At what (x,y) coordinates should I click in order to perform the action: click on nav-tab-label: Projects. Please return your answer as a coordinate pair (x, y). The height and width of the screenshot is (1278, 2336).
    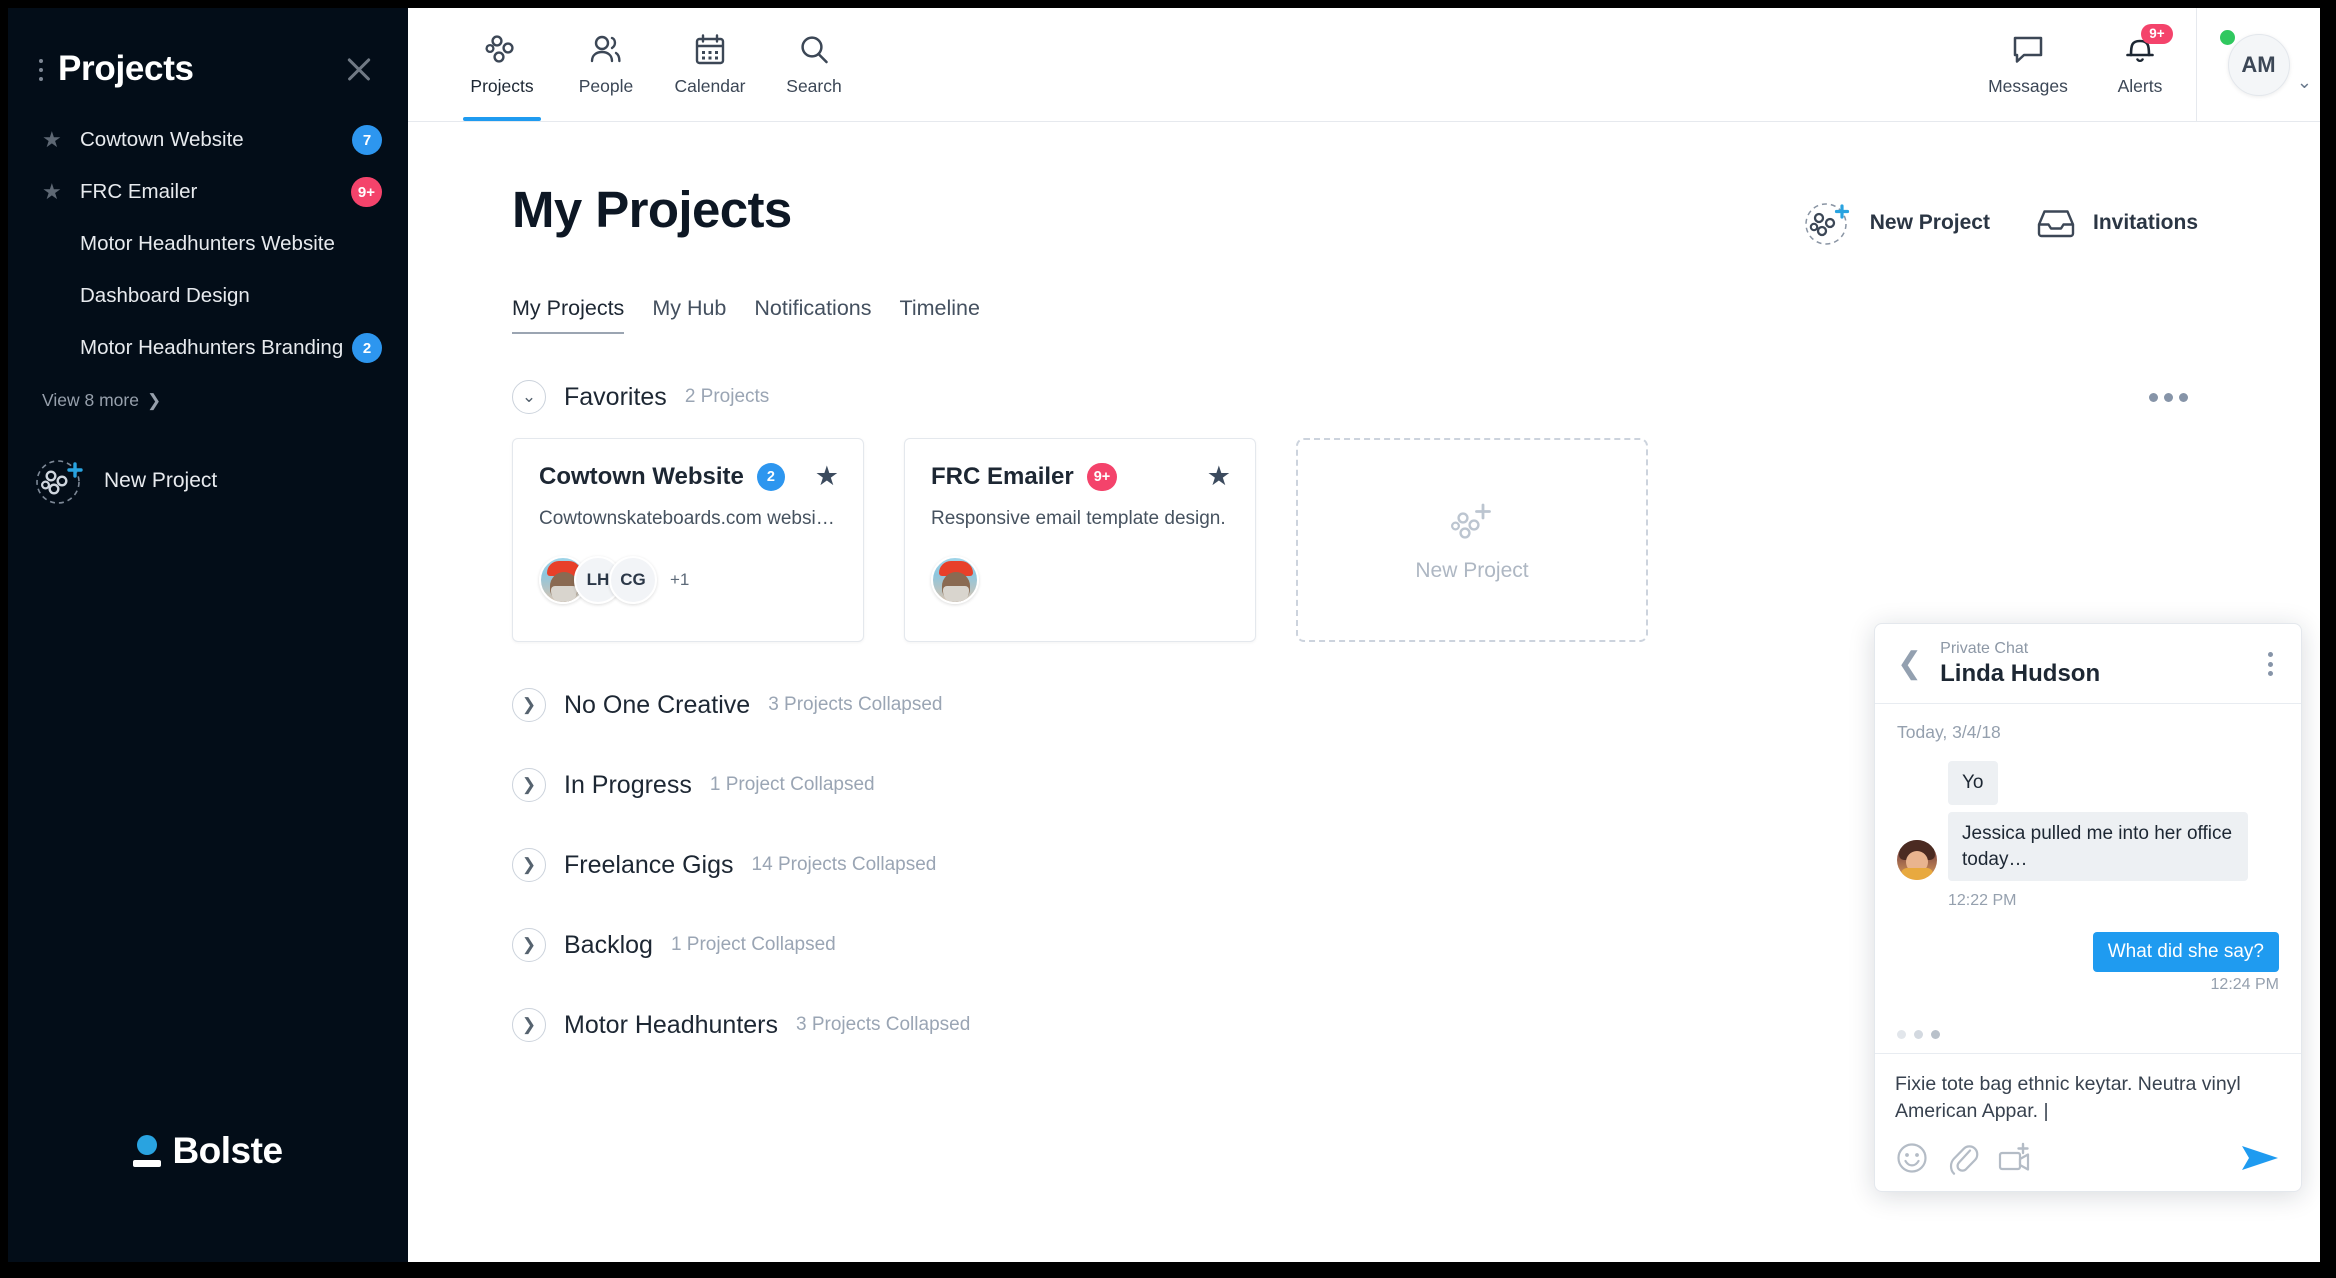
    Looking at the image, I should click on (502, 85).